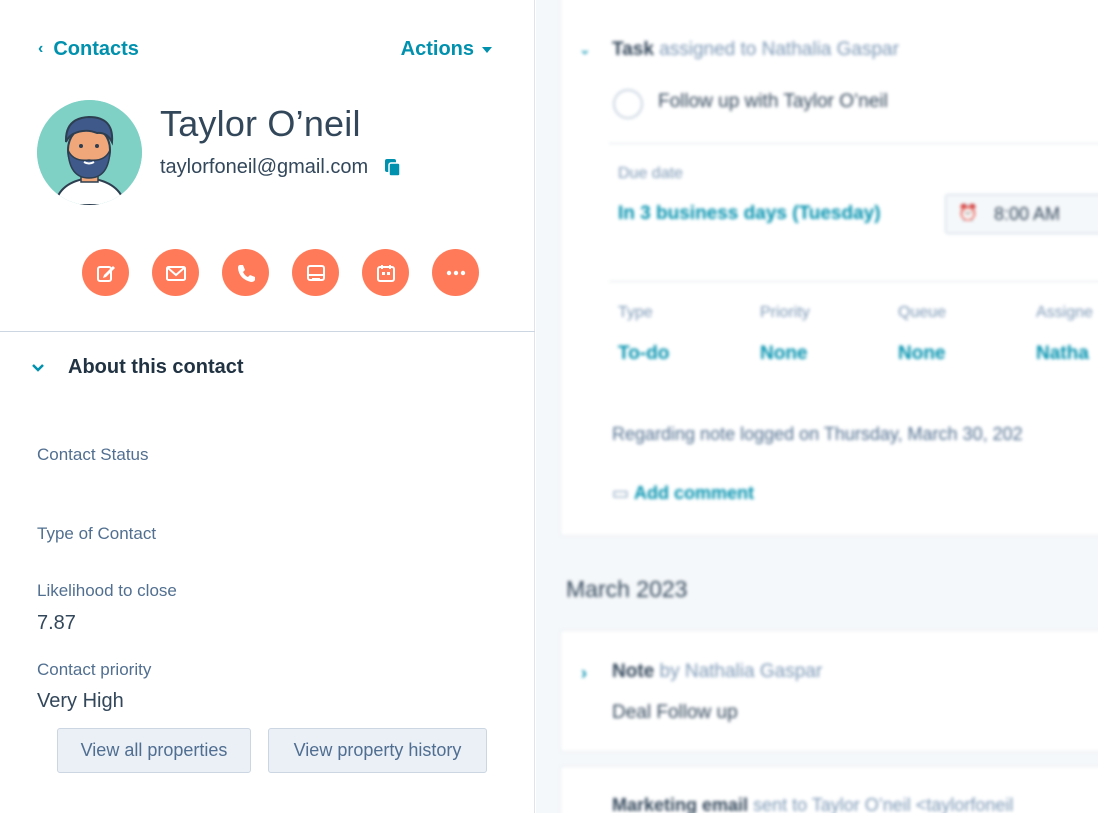 The height and width of the screenshot is (813, 1098). I want to click on property-label: Contact Status, so click(93, 454).